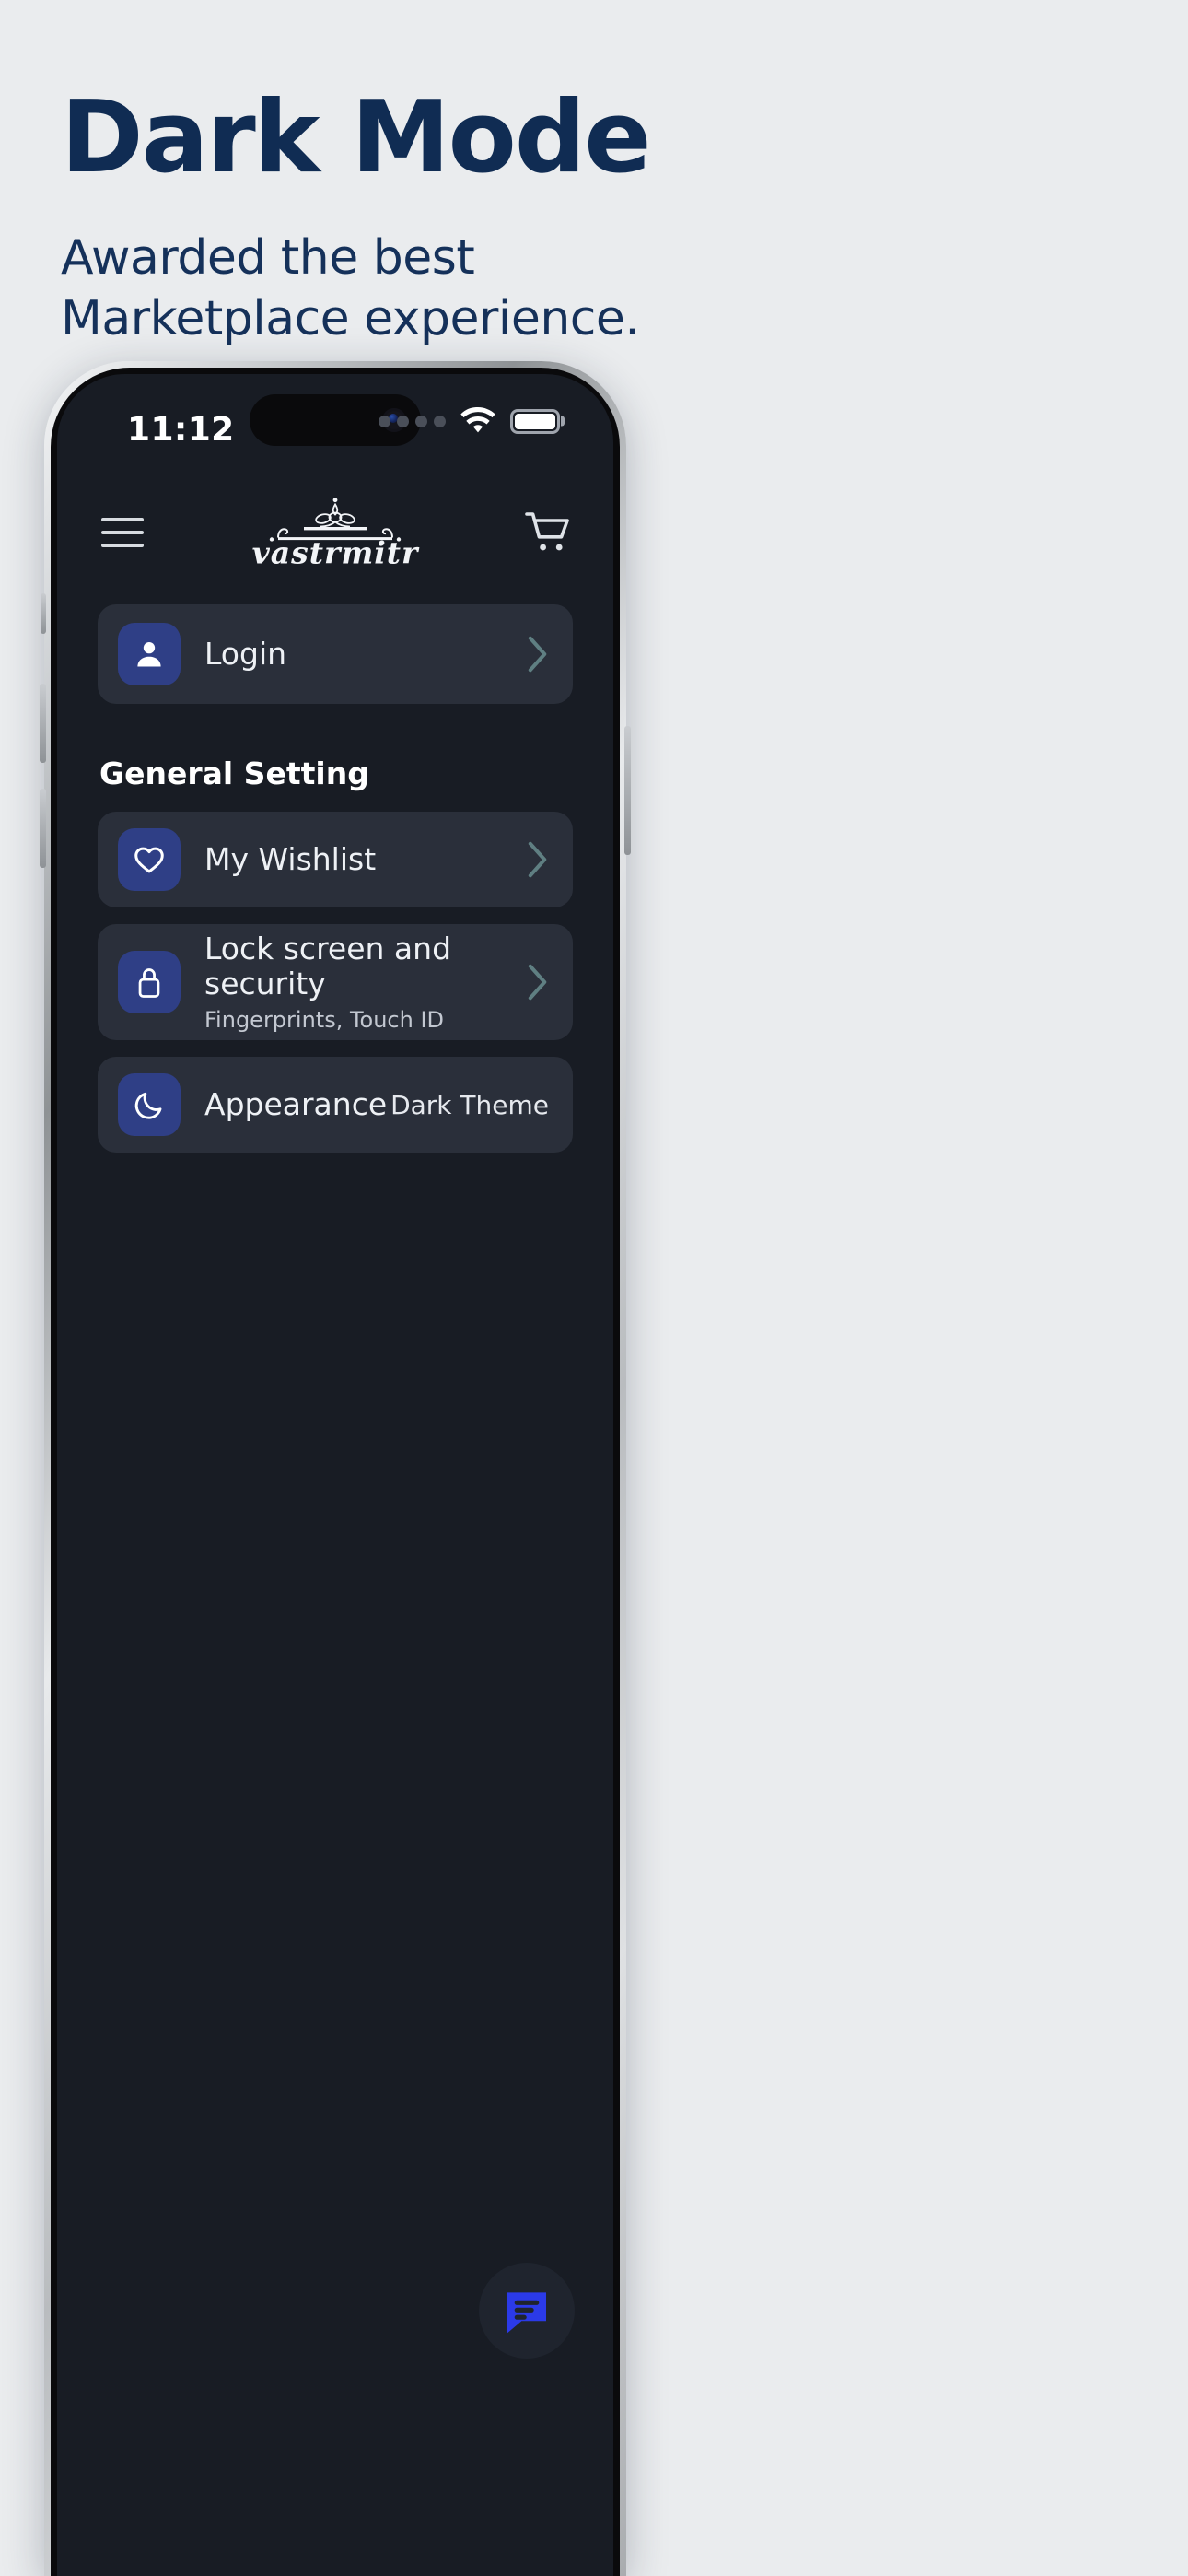 The height and width of the screenshot is (2576, 1188). What do you see at coordinates (469, 1104) in the screenshot?
I see `appearance-value: Dark Theme` at bounding box center [469, 1104].